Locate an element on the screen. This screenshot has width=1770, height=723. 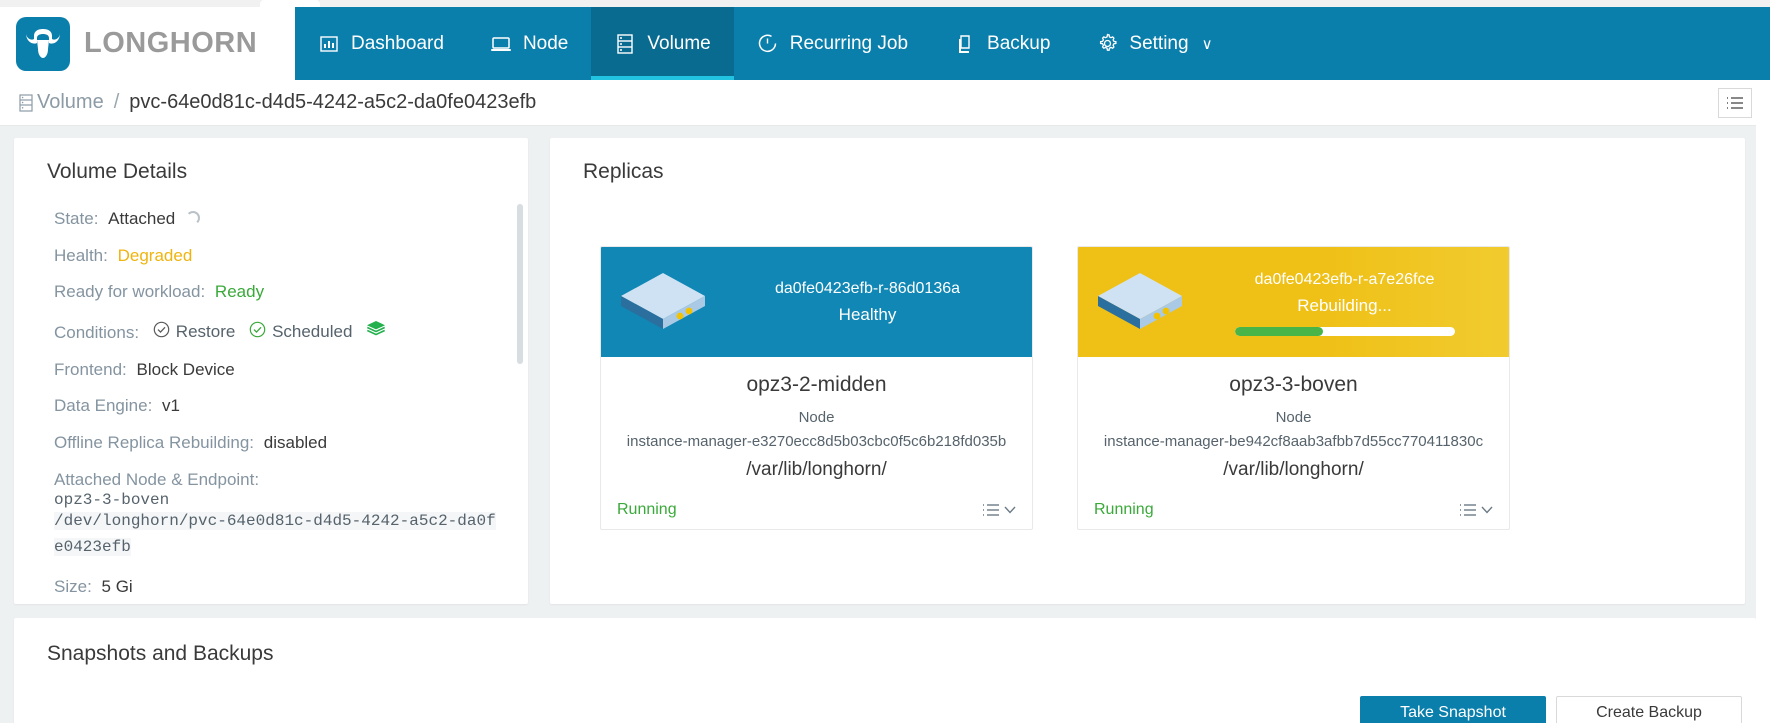
detail-row-size: Size: 5 Gi is located at coordinates (276, 587).